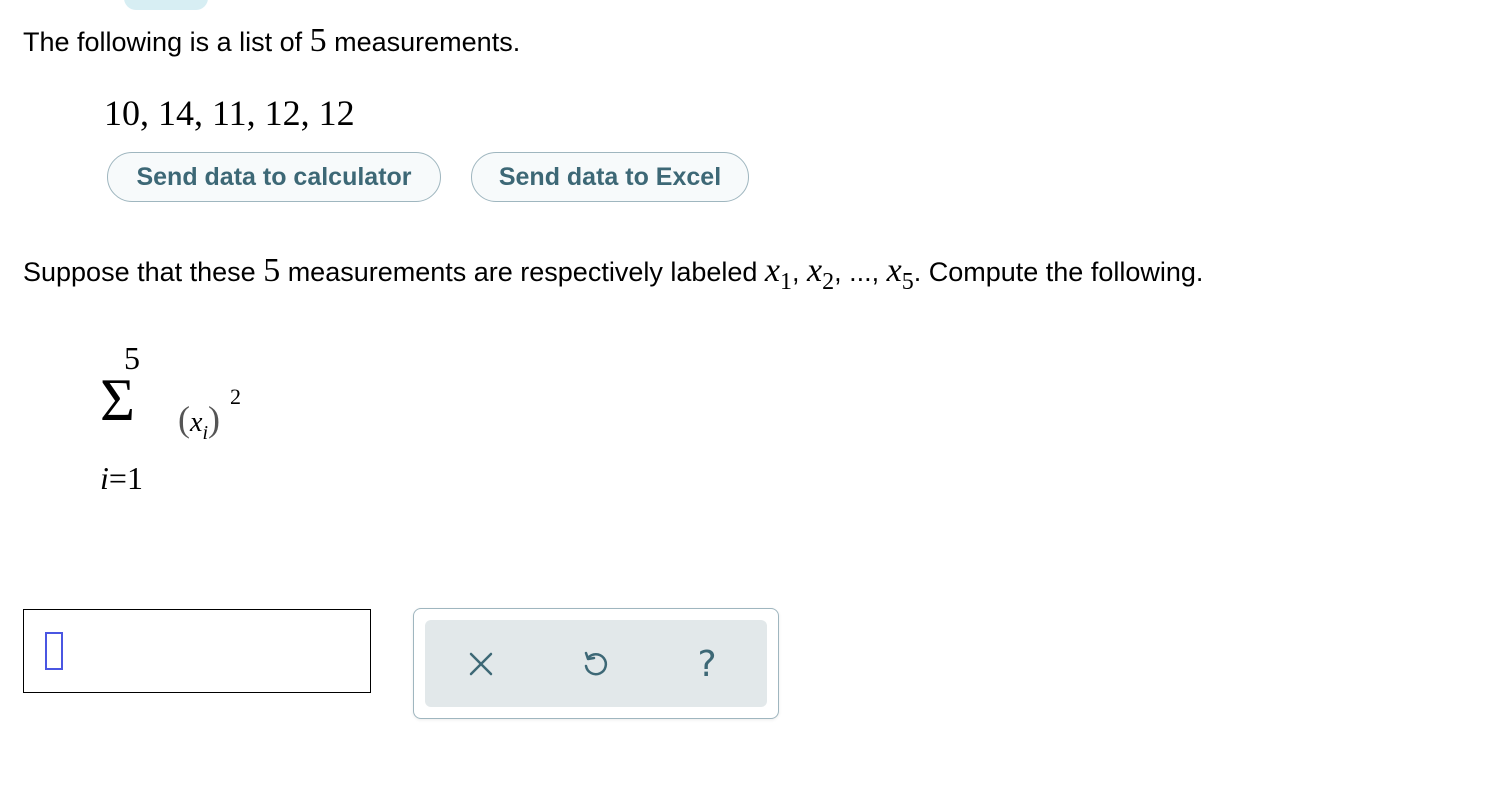 This screenshot has width=1488, height=800. What do you see at coordinates (54, 651) in the screenshot?
I see `input-cursor` at bounding box center [54, 651].